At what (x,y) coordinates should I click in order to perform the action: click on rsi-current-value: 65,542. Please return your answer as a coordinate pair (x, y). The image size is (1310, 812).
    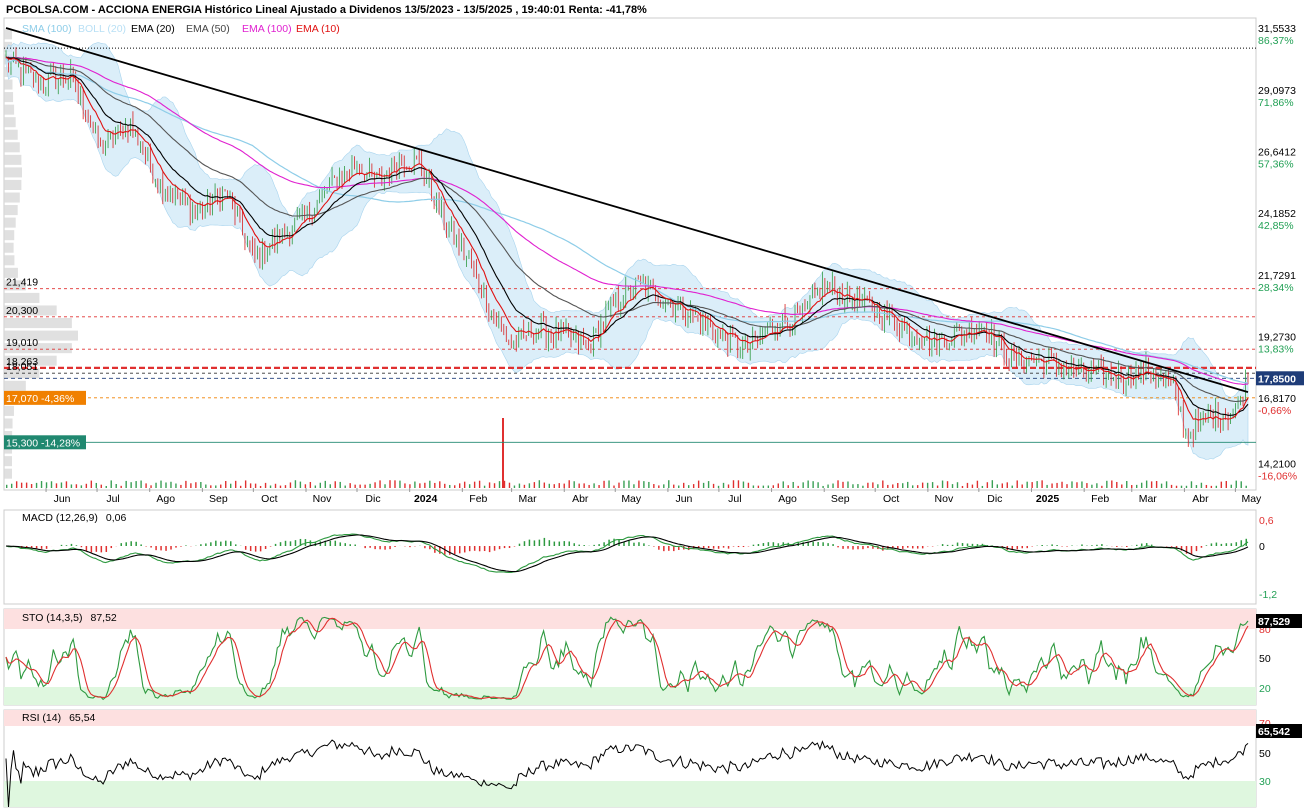
    Looking at the image, I should click on (1274, 732).